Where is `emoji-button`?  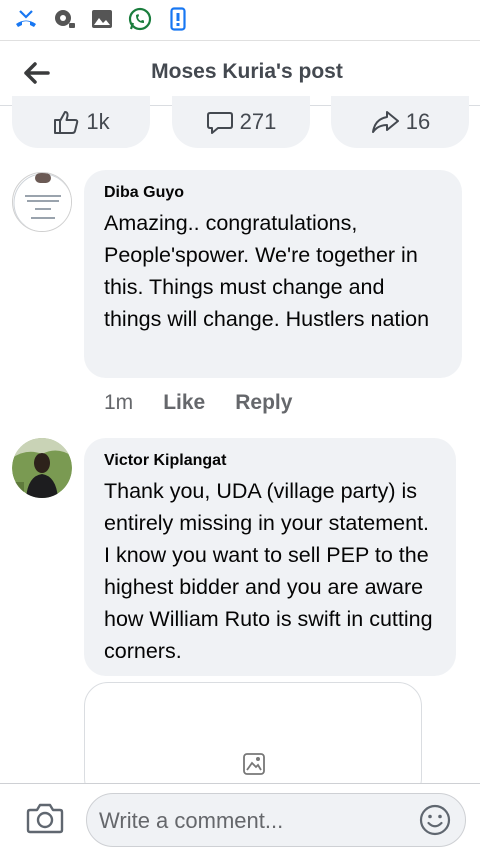
emoji-button is located at coordinates (435, 820).